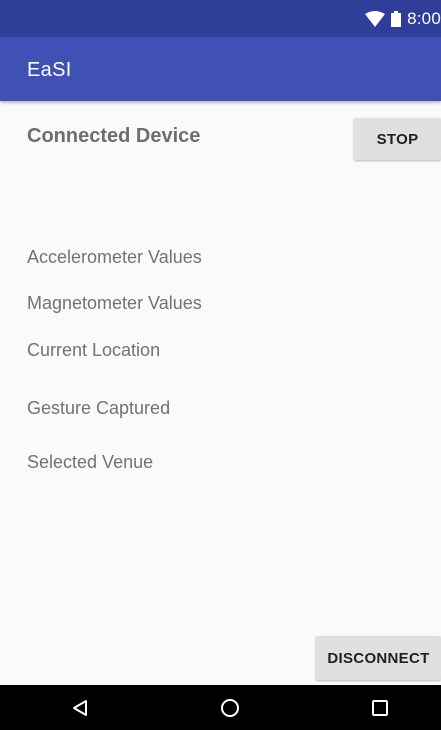 This screenshot has height=730, width=441. I want to click on accelerometer-values-label: Accelerometer Values, so click(114, 257).